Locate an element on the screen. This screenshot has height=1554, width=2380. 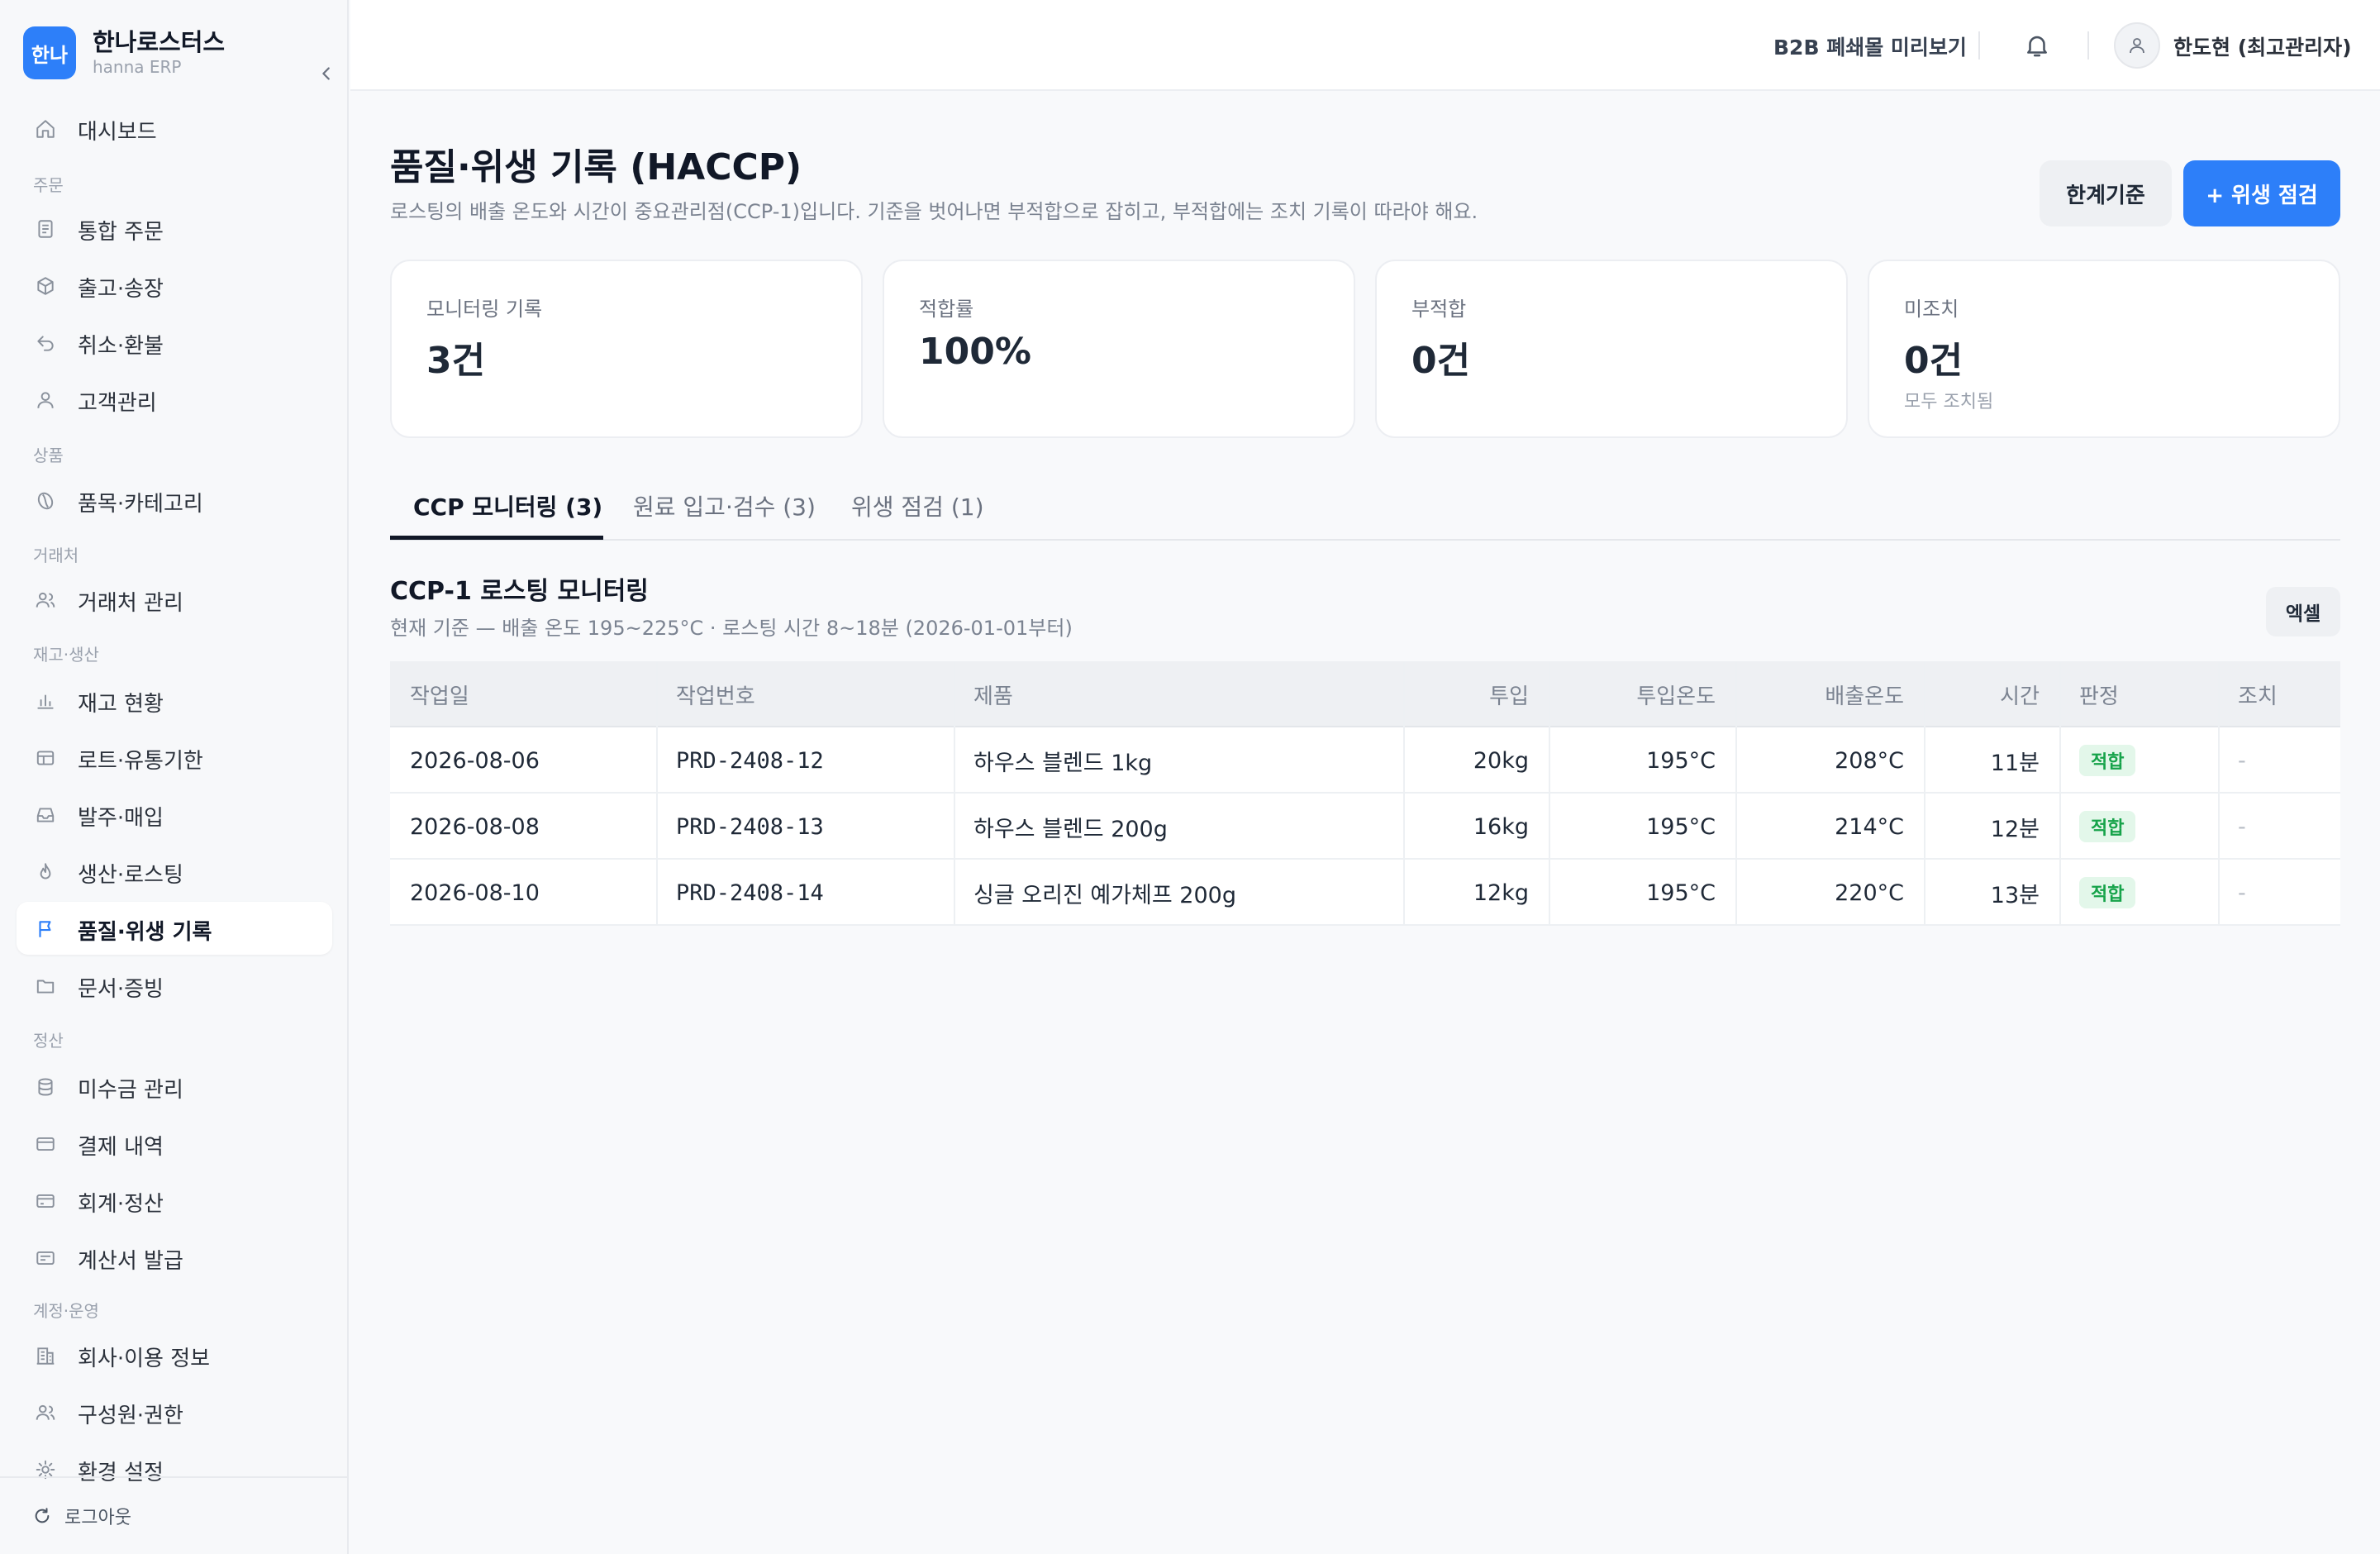
folder-icon is located at coordinates (45, 987).